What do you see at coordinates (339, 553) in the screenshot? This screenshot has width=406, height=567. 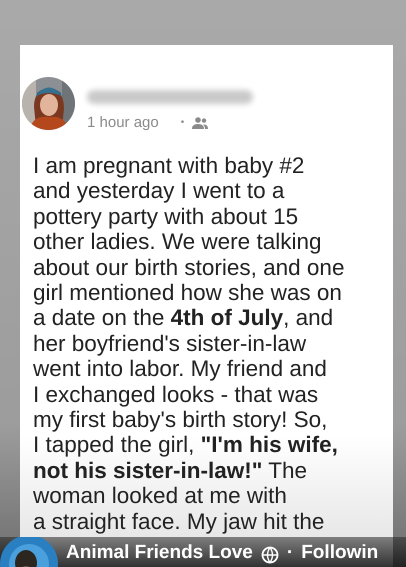 I see `following-label: Followin` at bounding box center [339, 553].